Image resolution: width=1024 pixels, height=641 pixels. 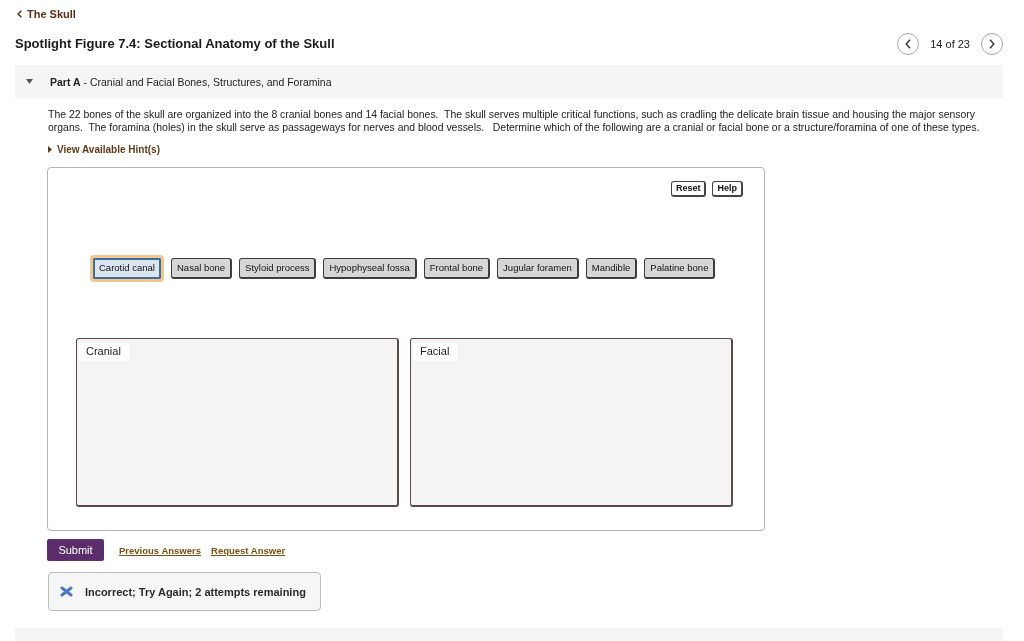 I want to click on drop-zone-label: Facial, so click(x=435, y=352).